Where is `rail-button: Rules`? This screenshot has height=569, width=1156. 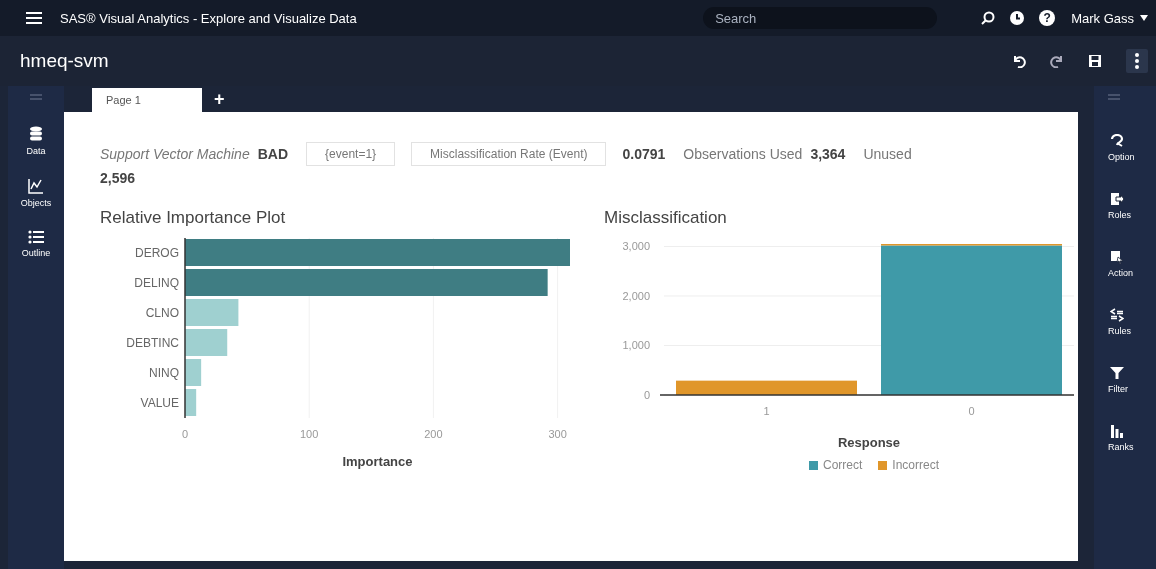
rail-button: Rules is located at coordinates (1119, 322).